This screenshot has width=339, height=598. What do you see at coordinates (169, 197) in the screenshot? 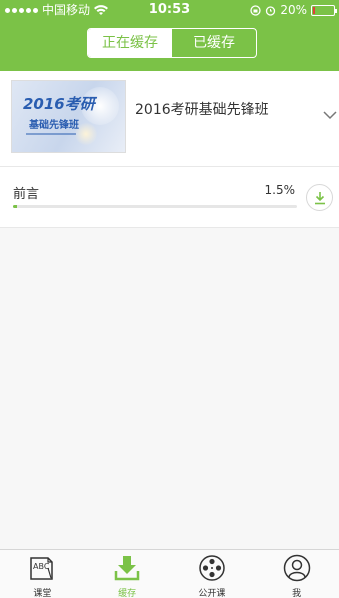
I see `download-item: 前言 1.5%` at bounding box center [169, 197].